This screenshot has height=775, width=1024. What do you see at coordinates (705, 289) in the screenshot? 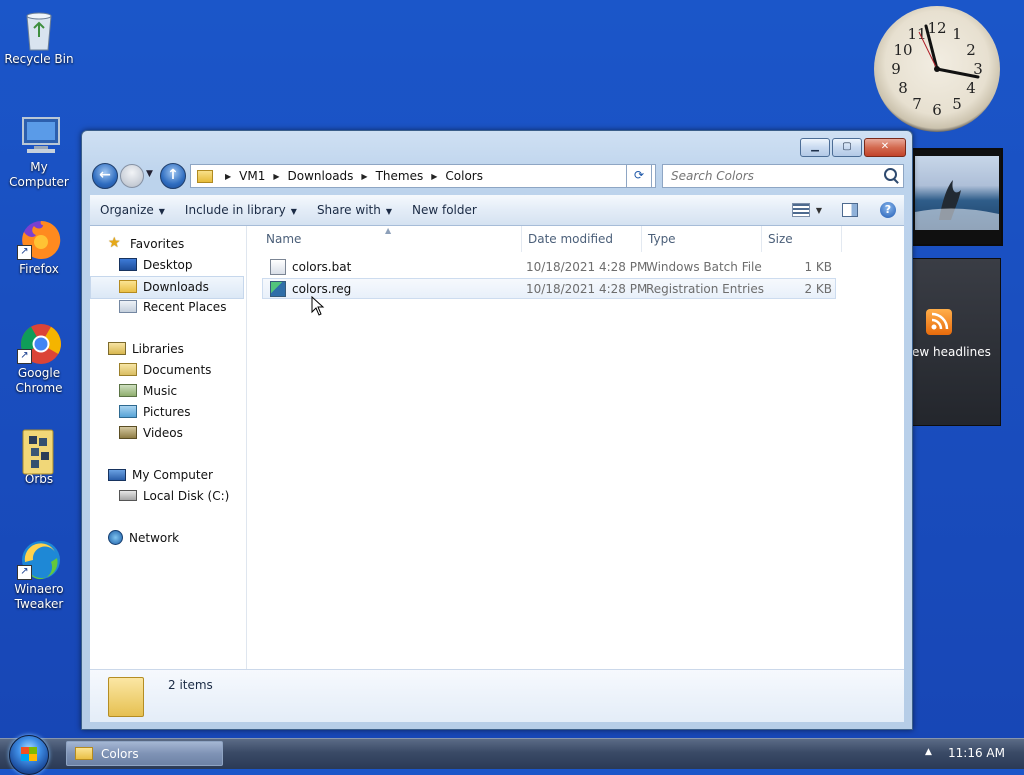
I see `file-type-cell: Registration Entries` at bounding box center [705, 289].